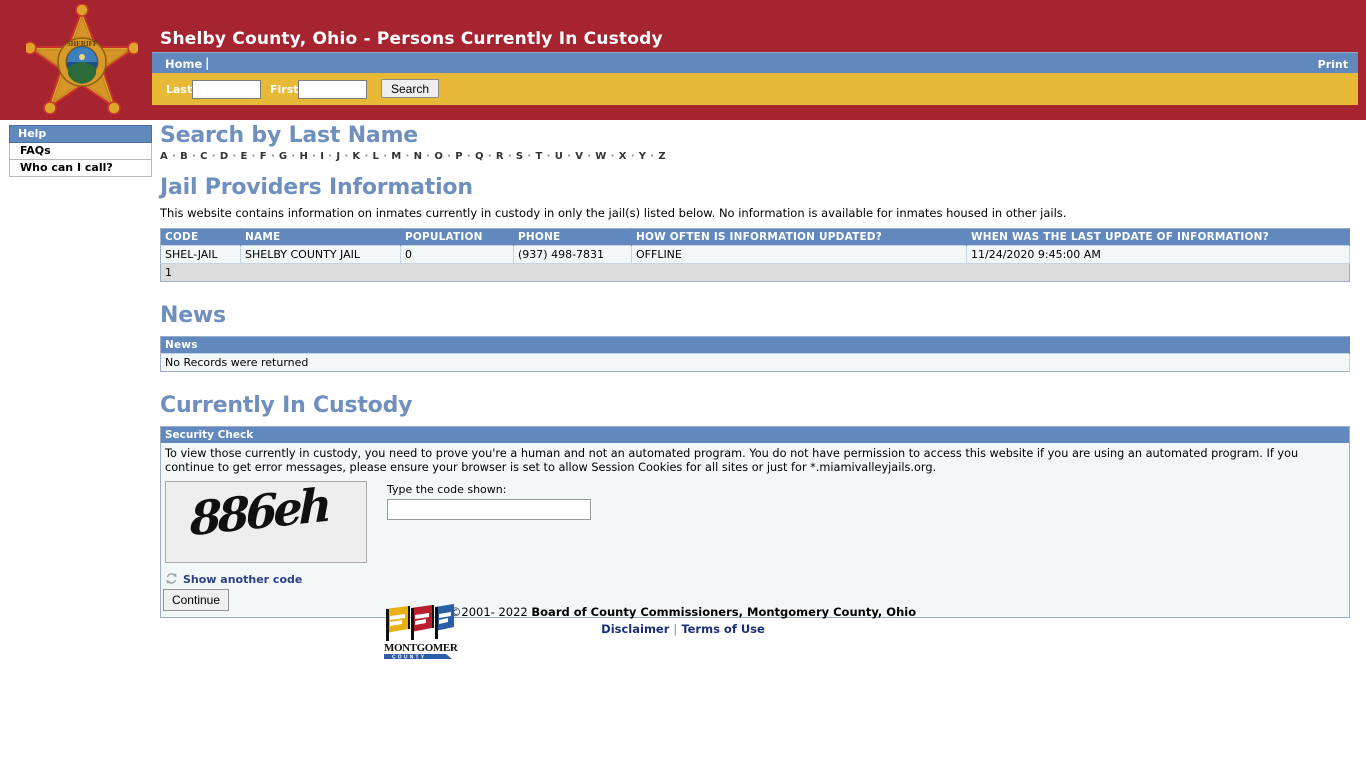 The image size is (1366, 768). What do you see at coordinates (623, 156) in the screenshot?
I see `alpha-link-x: X` at bounding box center [623, 156].